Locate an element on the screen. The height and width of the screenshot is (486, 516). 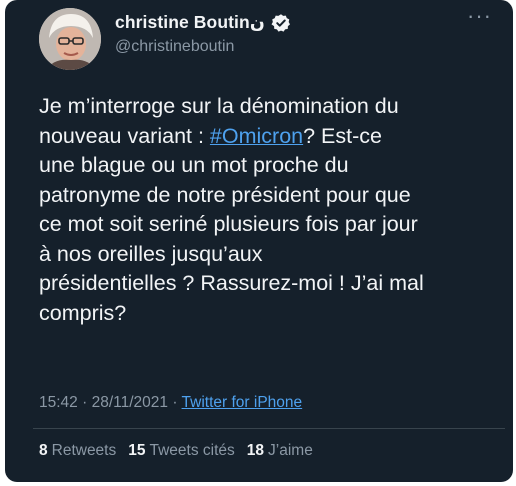
verified-badge-icon is located at coordinates (280, 22).